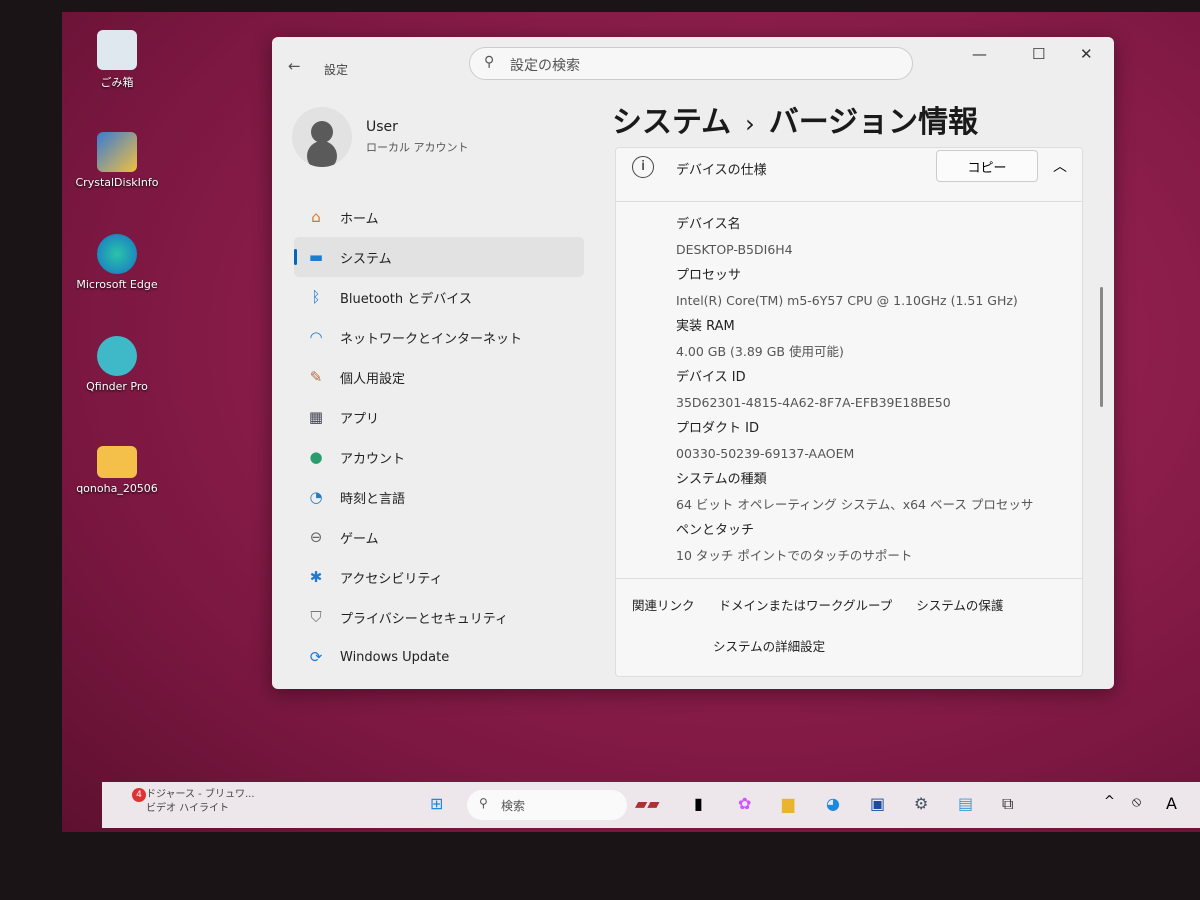 The width and height of the screenshot is (1200, 900). What do you see at coordinates (139, 795) in the screenshot?
I see `notification-badge: 4` at bounding box center [139, 795].